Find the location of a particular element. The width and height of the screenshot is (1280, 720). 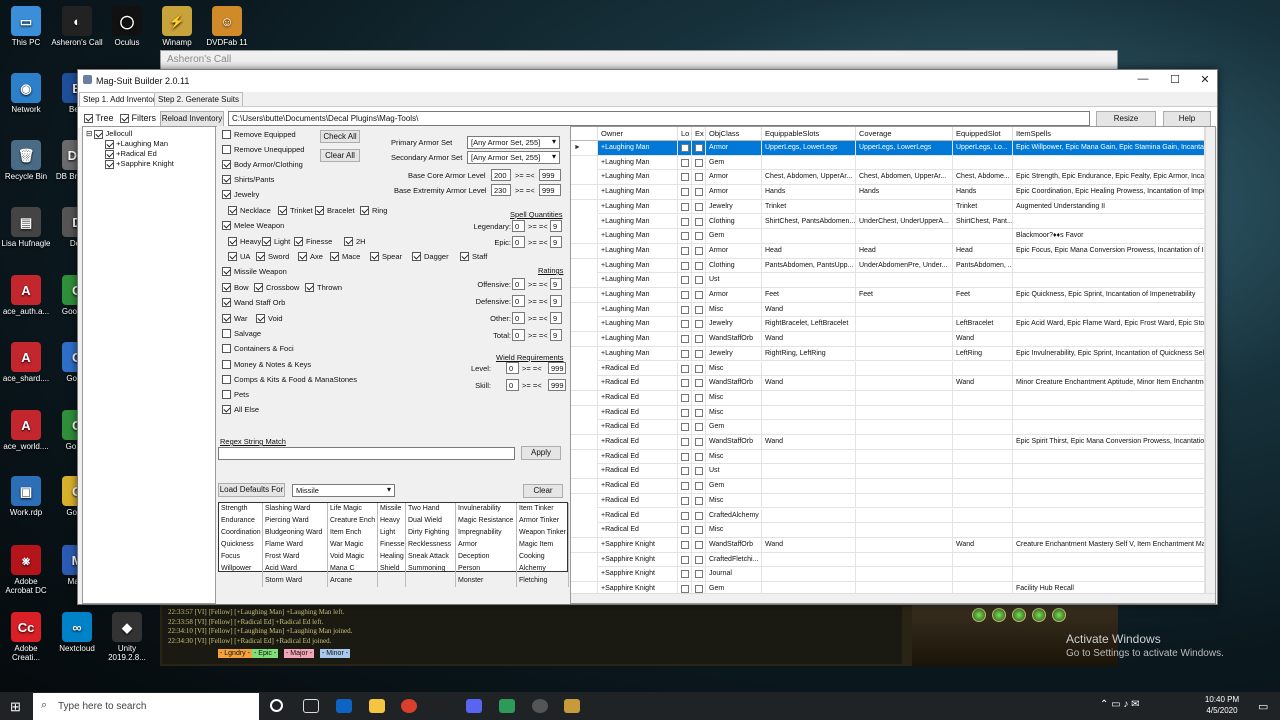

jewelry-sub-check-checkbox is located at coordinates (319, 210).